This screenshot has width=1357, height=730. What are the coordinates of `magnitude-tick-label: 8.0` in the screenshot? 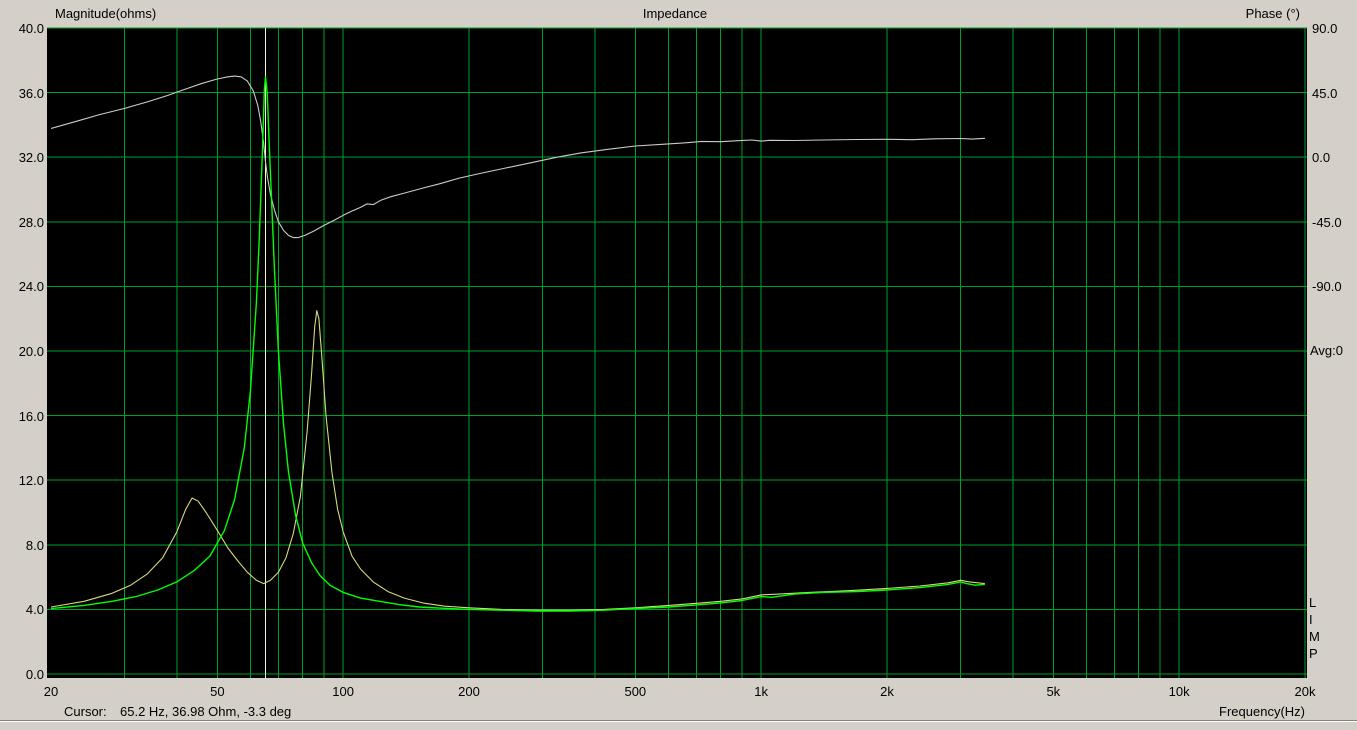 It's located at (34, 545).